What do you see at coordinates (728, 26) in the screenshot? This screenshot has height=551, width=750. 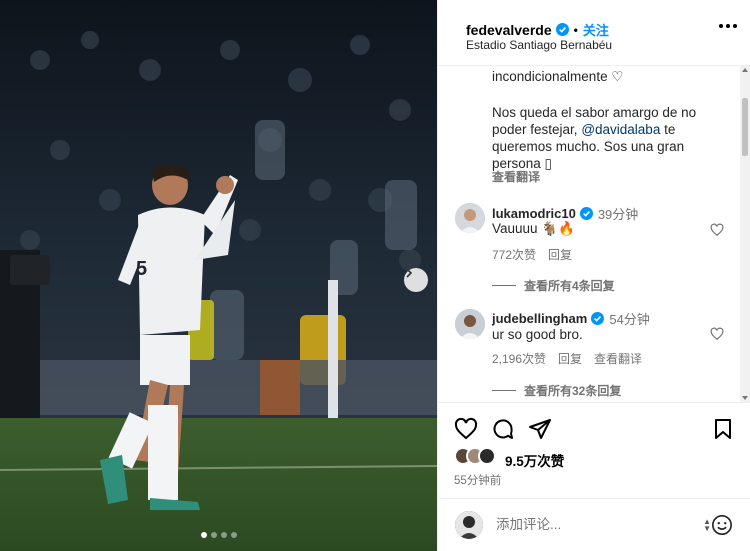 I see `more-options-icon` at bounding box center [728, 26].